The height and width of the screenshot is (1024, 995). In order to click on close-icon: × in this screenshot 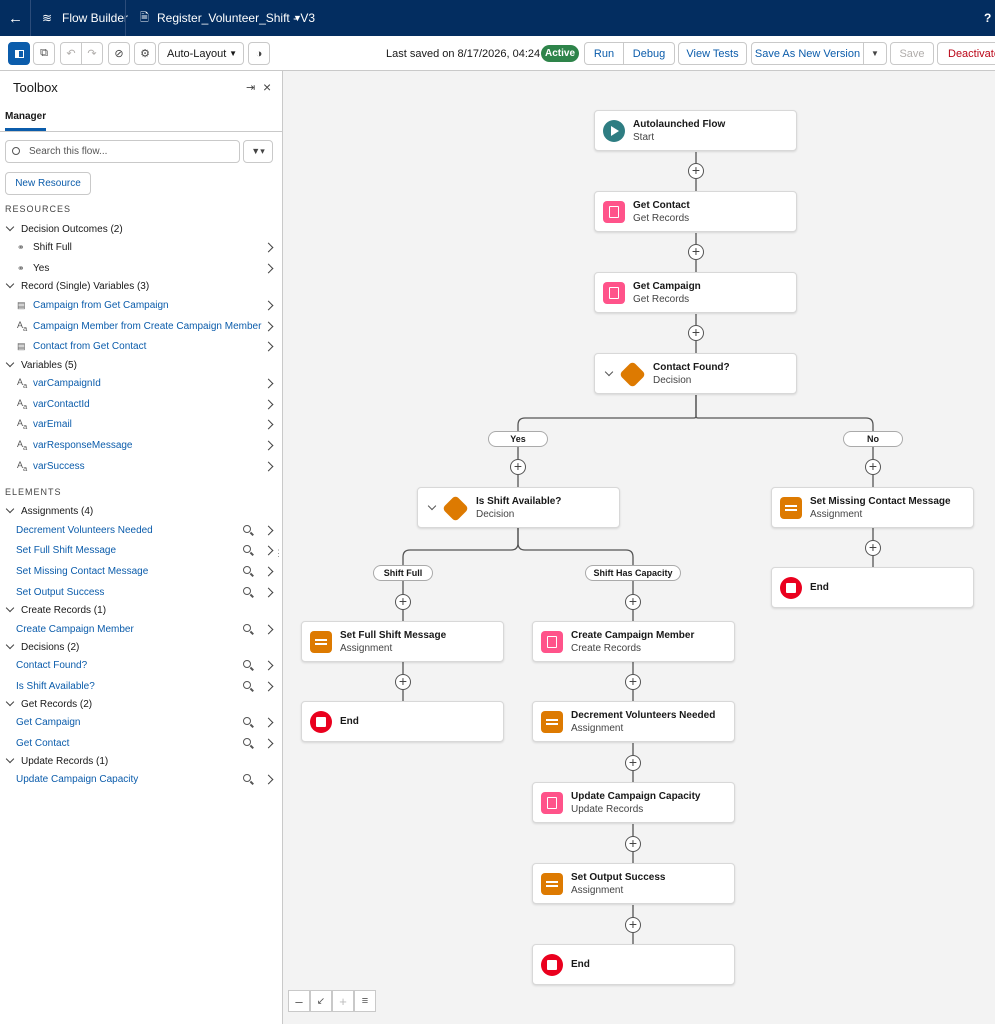, I will do `click(267, 87)`.